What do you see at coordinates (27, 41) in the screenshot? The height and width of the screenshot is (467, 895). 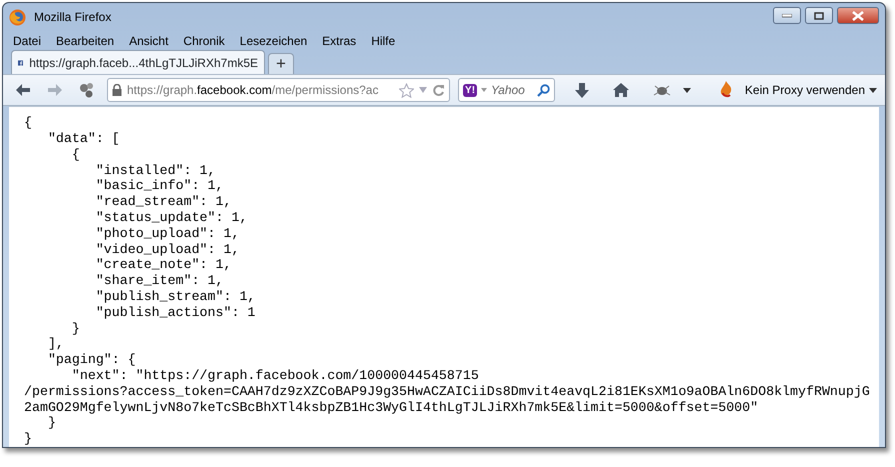 I see `menu-item: Datei` at bounding box center [27, 41].